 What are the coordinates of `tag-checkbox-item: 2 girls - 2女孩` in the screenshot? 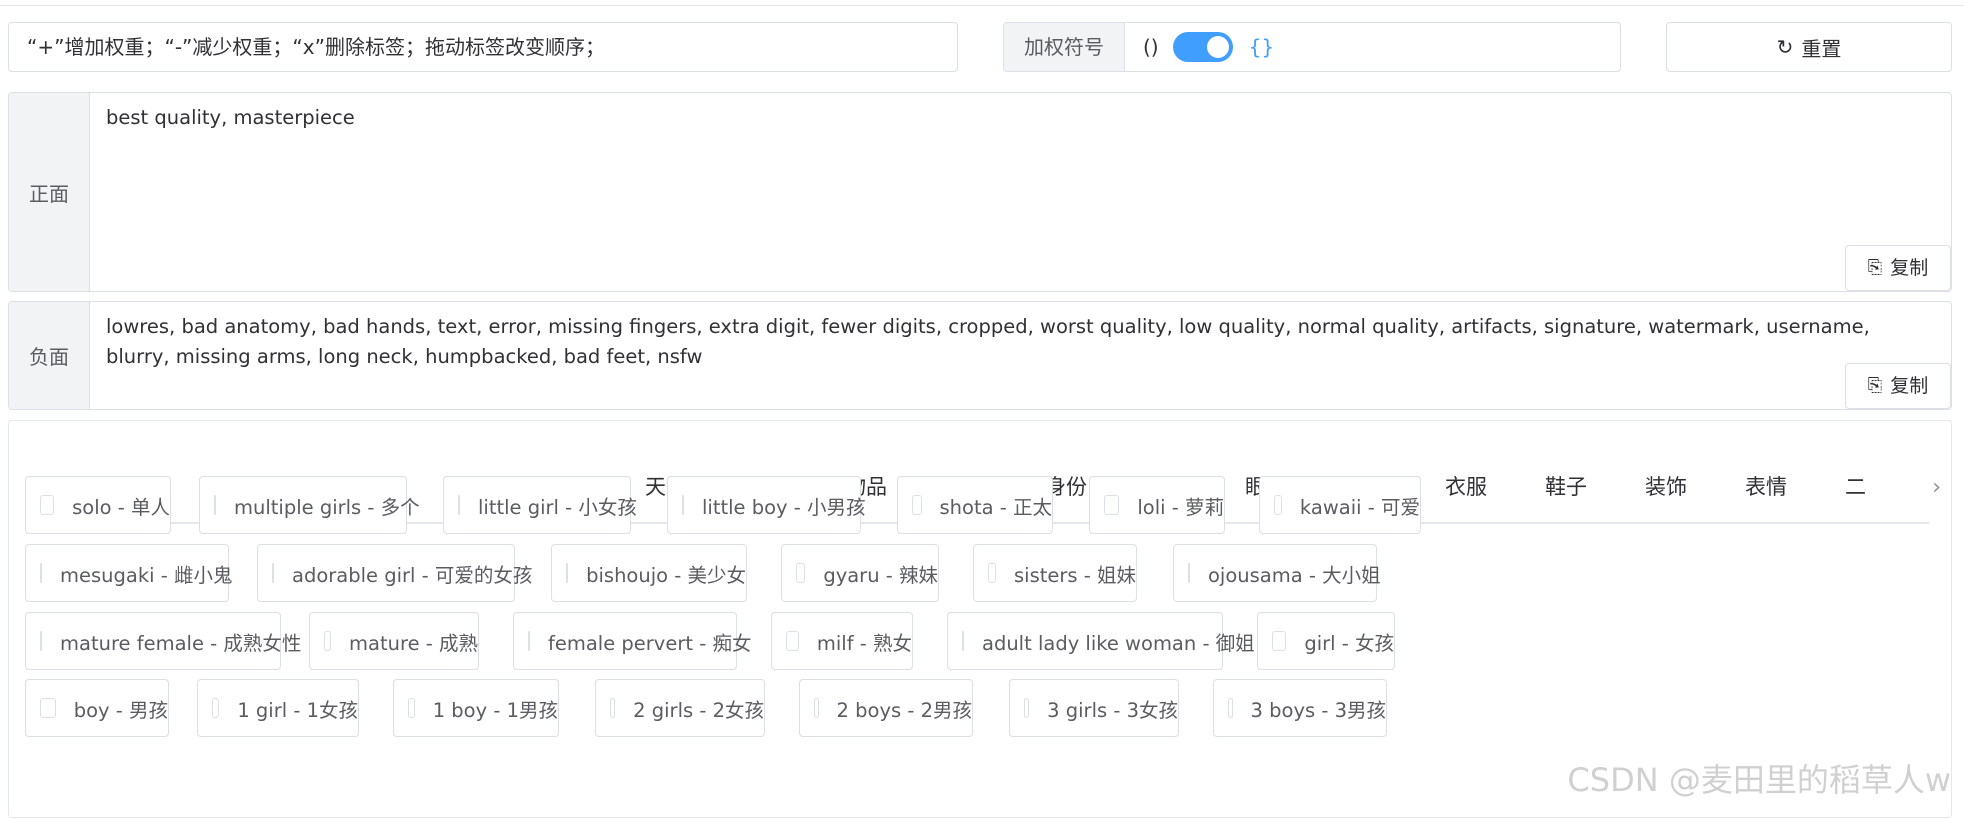 It's located at (680, 708).